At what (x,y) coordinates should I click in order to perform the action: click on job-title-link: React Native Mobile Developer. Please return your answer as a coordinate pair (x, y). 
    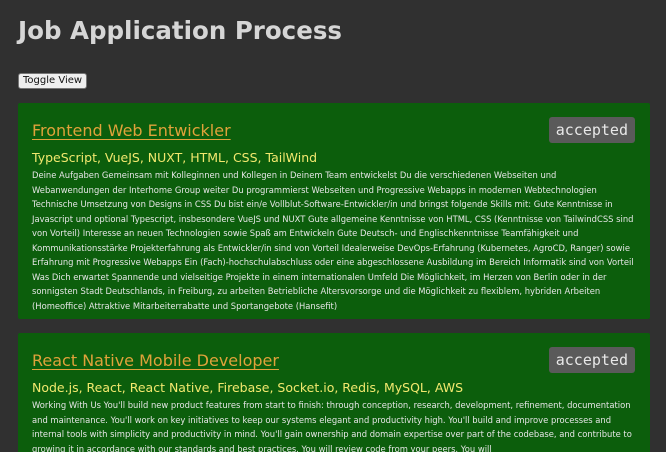
    Looking at the image, I should click on (334, 360).